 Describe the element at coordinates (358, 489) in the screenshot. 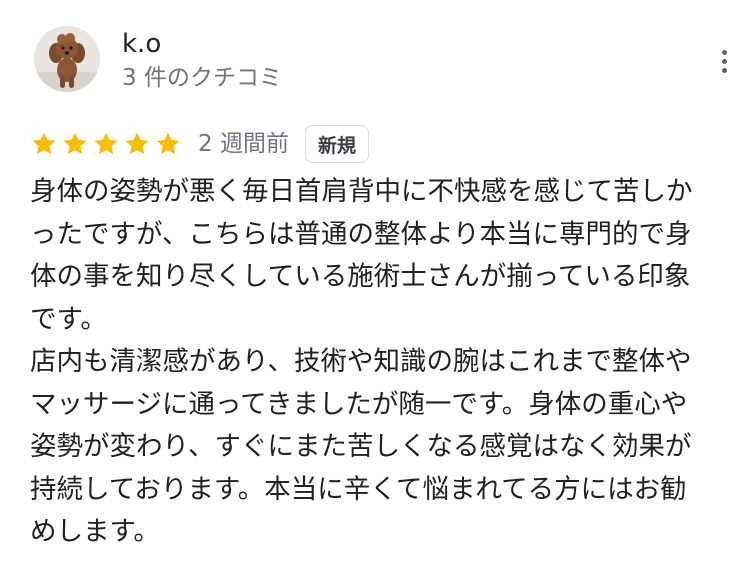

I see `review-text-line: 持続しております。本当に辛くて悩まれてる方にはお勧` at that location.